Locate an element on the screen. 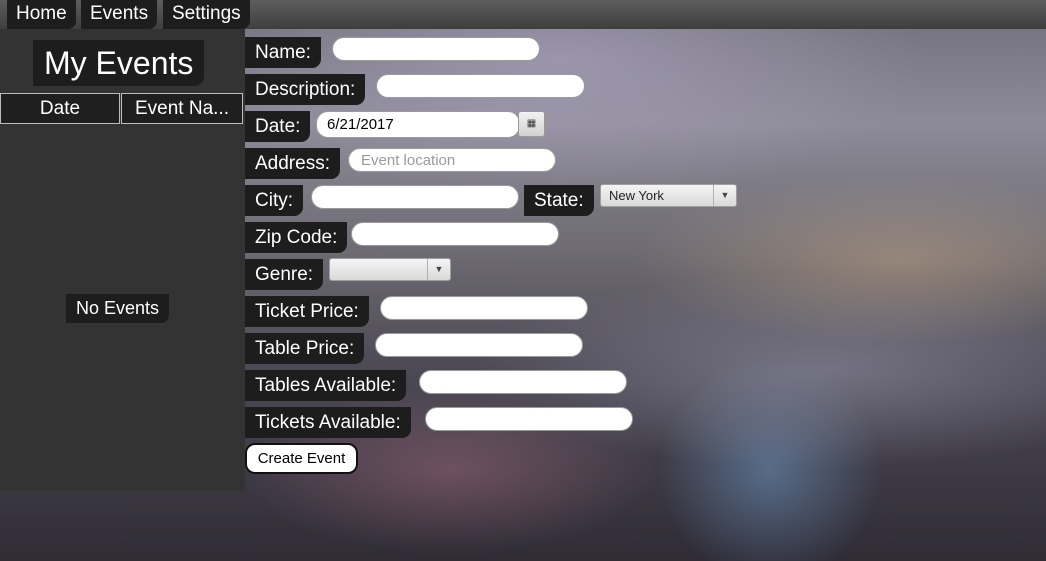 The image size is (1046, 561). address-label: Address: is located at coordinates (292, 163).